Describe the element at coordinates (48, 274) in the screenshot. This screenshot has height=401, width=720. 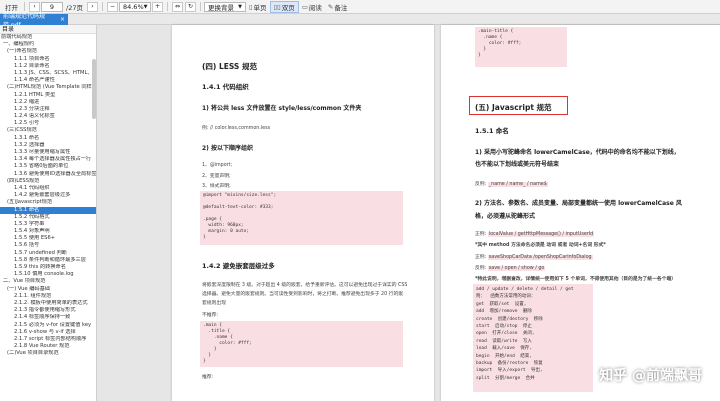
I see `outline-item: 1.5.10 慎用 console.log` at that location.